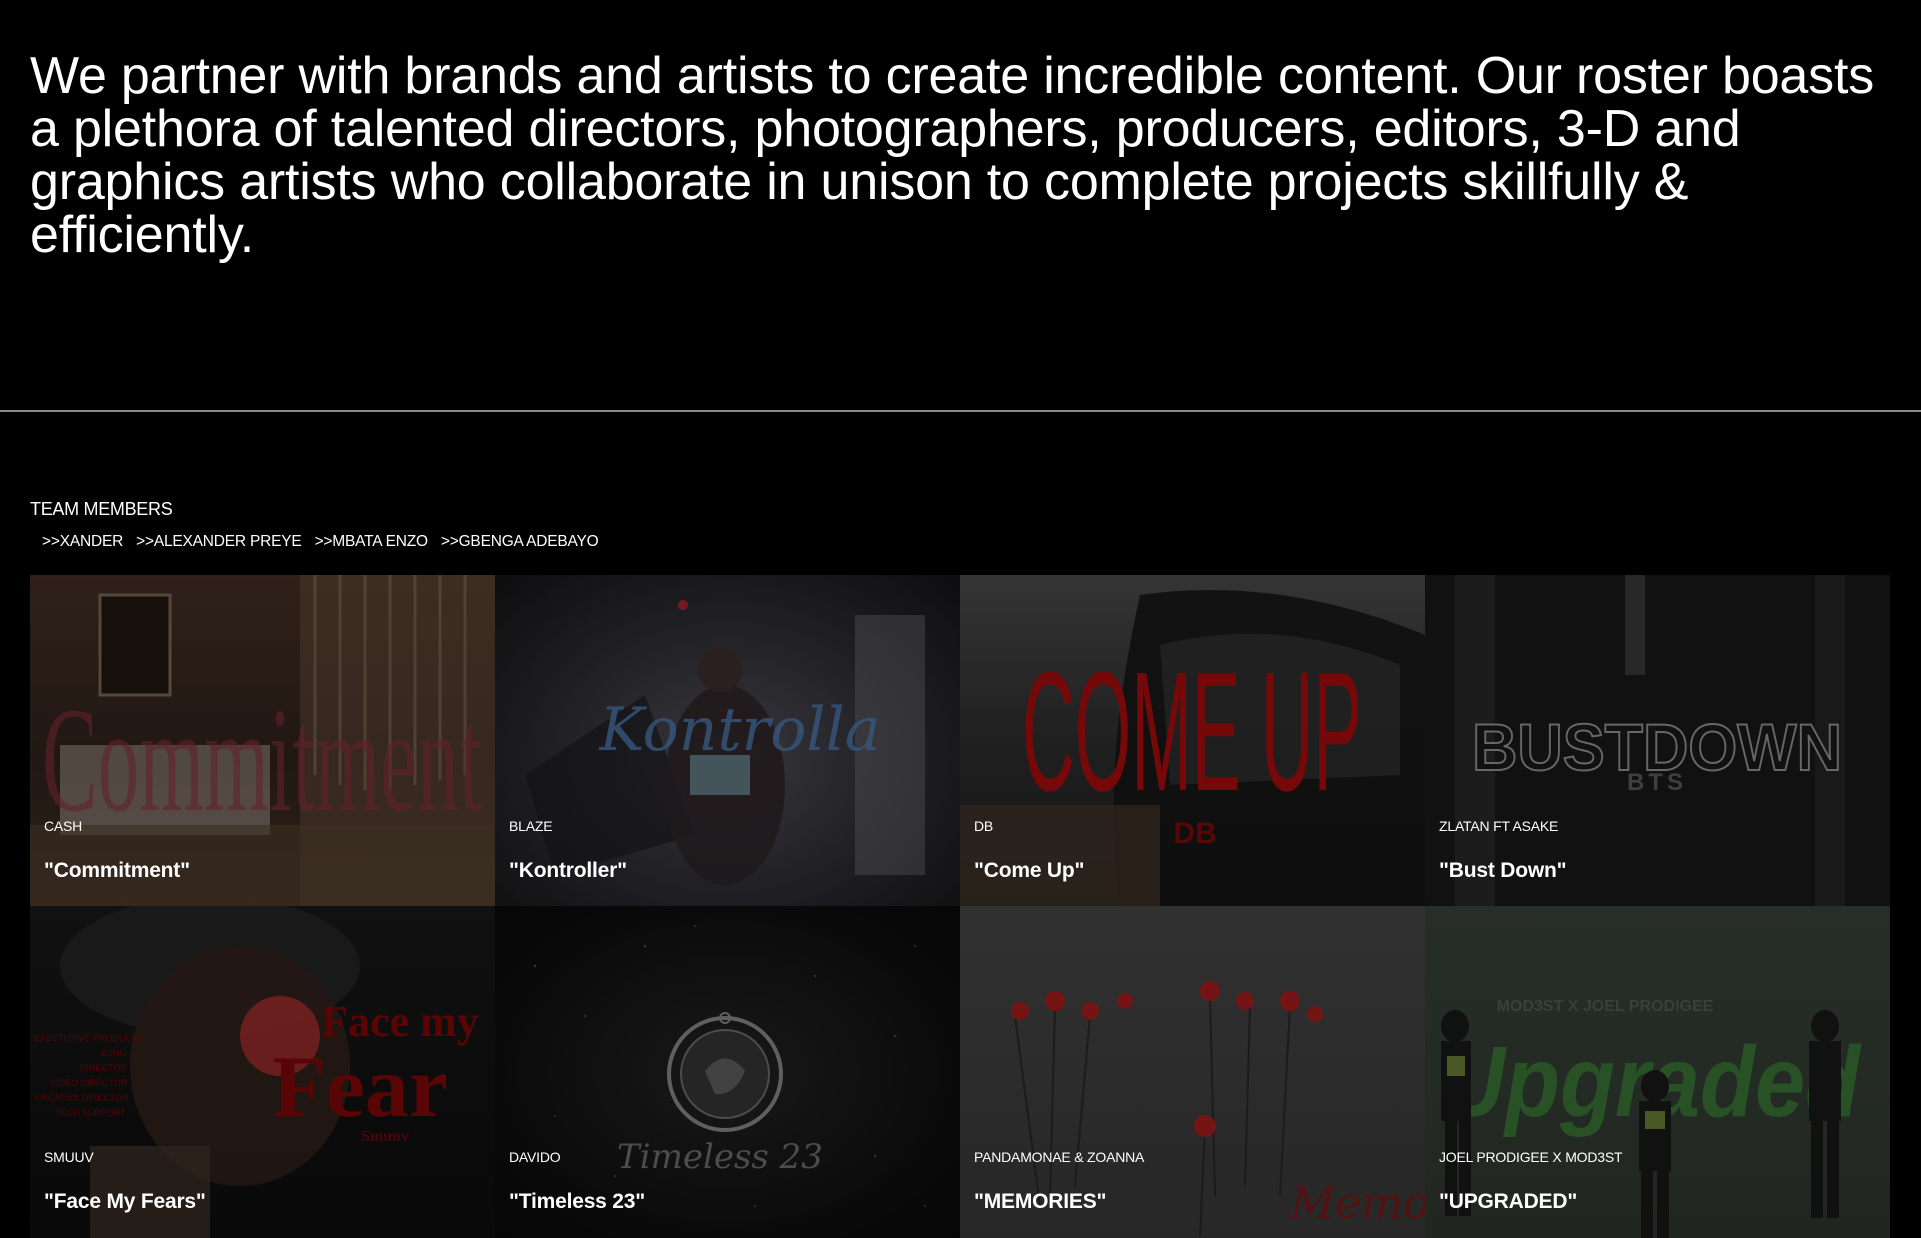 The width and height of the screenshot is (1921, 1238). Describe the element at coordinates (727, 1072) in the screenshot. I see `project-card-timeless-23: Timeless 23 DAVIDO "Timeless 23"` at that location.